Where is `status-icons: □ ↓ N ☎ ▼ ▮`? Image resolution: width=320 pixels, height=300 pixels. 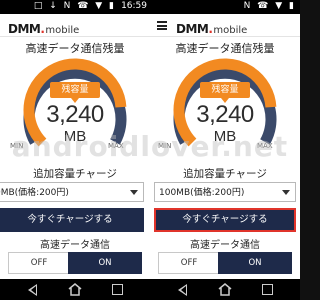 status-icons: □ ↓ N ☎ ▼ ▮ is located at coordinates (74, 6).